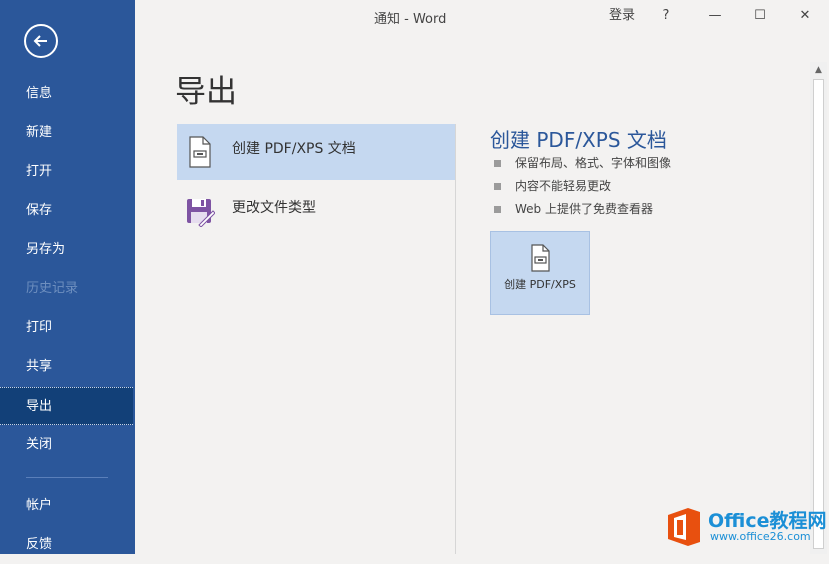  Describe the element at coordinates (540, 273) in the screenshot. I see `create-pdf-xps-button: 创建 PDF/XPS` at that location.